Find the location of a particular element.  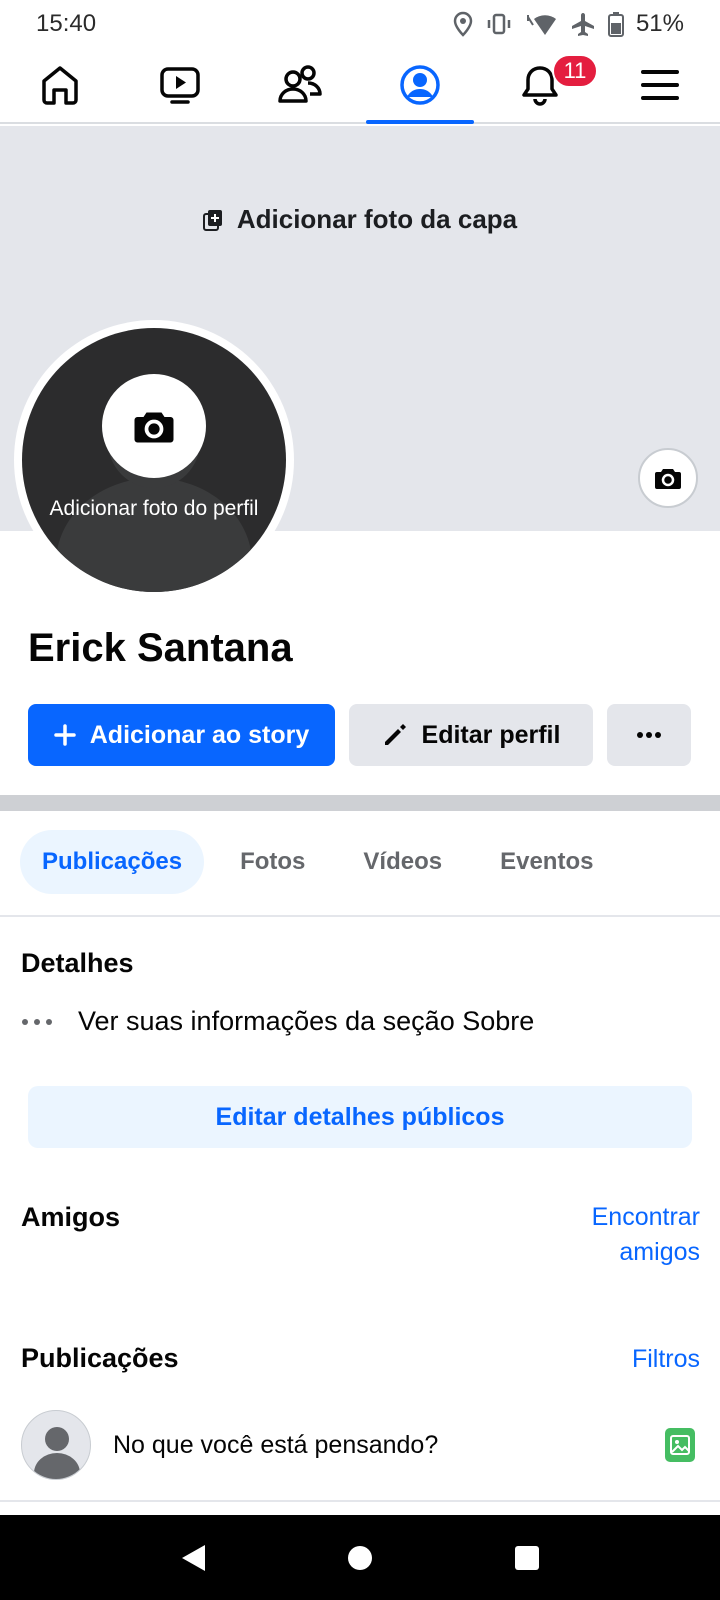

menu-icon is located at coordinates (660, 85).